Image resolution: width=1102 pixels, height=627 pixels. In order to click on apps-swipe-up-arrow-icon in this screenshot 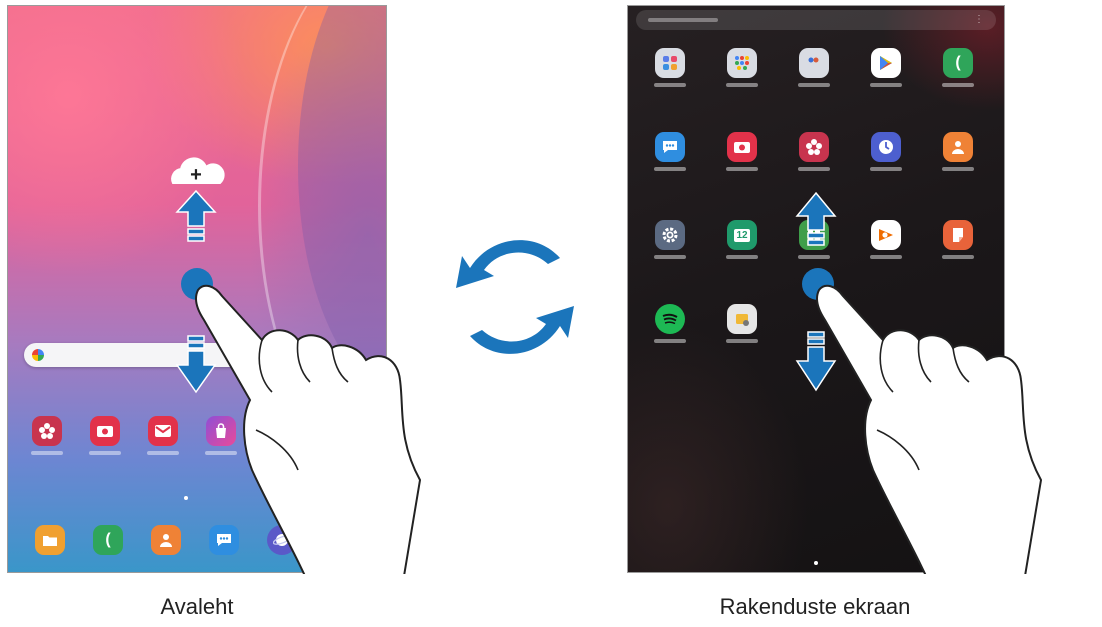, I will do `click(816, 218)`.